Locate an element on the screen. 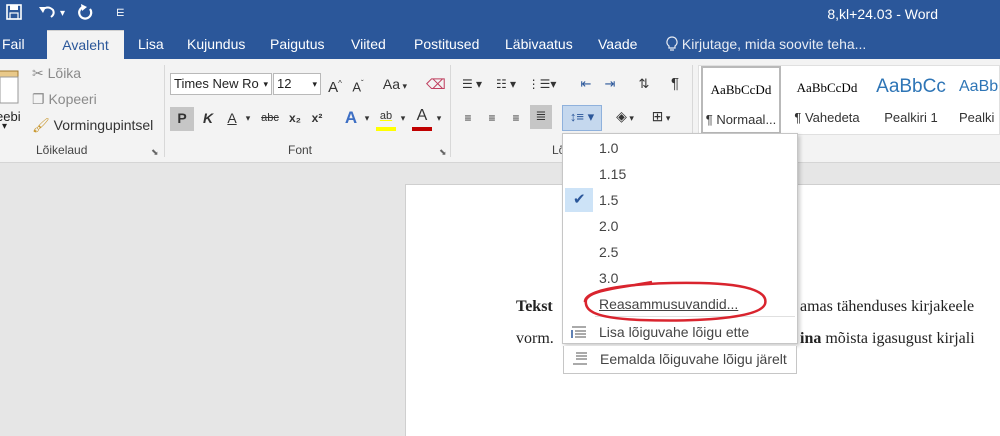 This screenshot has width=1000, height=436. red-ellipse-annotation is located at coordinates (675, 301).